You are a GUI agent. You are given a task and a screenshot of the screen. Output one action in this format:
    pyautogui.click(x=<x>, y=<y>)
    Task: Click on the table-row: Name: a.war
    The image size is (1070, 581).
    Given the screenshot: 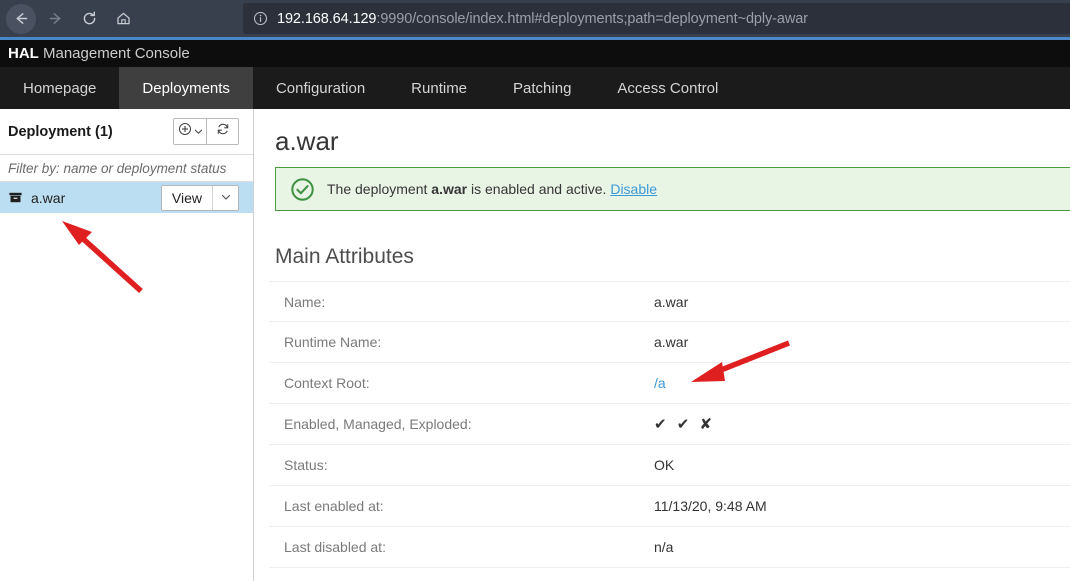 What is the action you would take?
    pyautogui.click(x=669, y=301)
    